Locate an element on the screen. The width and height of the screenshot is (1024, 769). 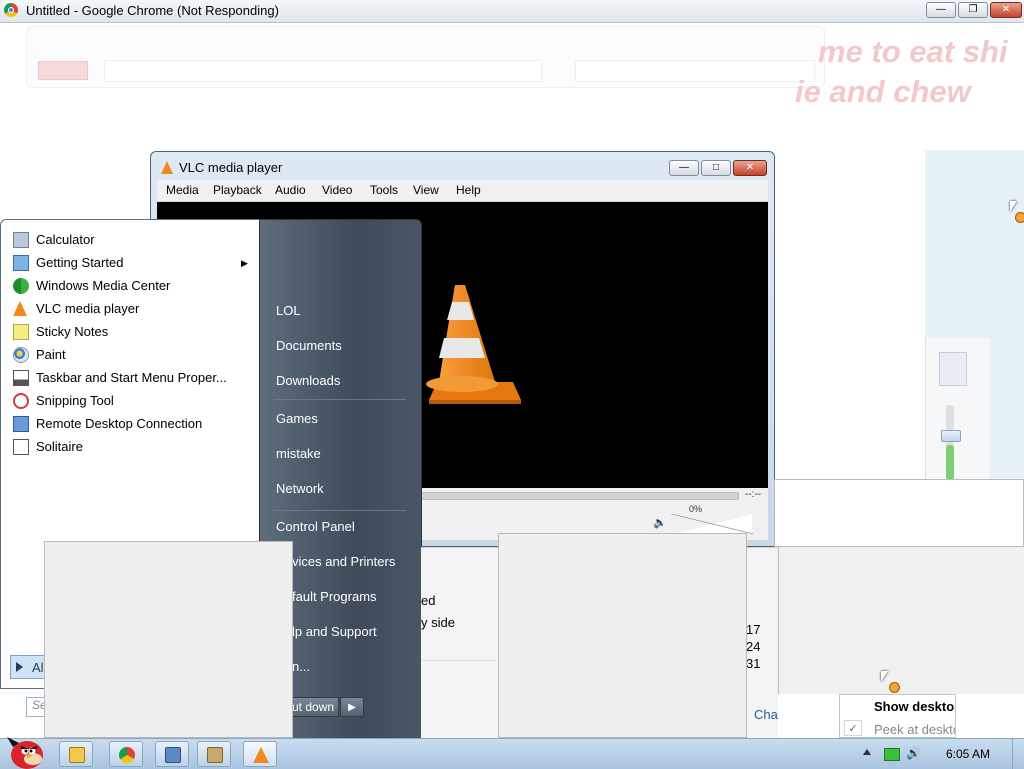
menu-help: Help is located at coordinates (468, 190).